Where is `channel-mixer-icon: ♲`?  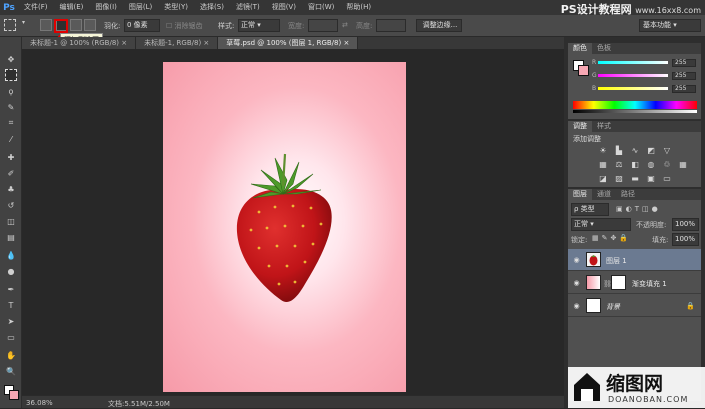 channel-mixer-icon: ♲ is located at coordinates (667, 164).